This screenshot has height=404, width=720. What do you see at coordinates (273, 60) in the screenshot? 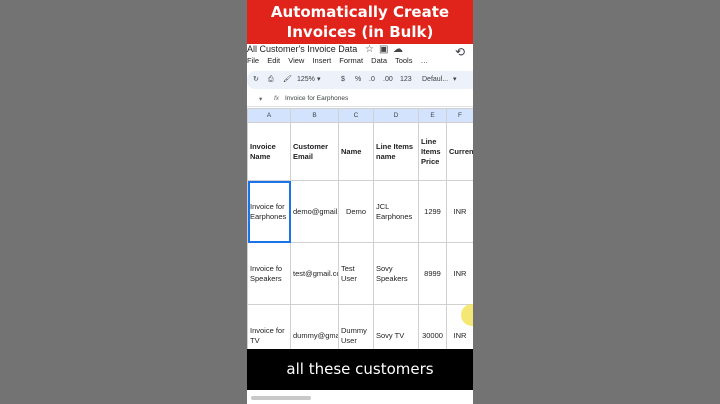
I see `menu-edit: Edit` at bounding box center [273, 60].